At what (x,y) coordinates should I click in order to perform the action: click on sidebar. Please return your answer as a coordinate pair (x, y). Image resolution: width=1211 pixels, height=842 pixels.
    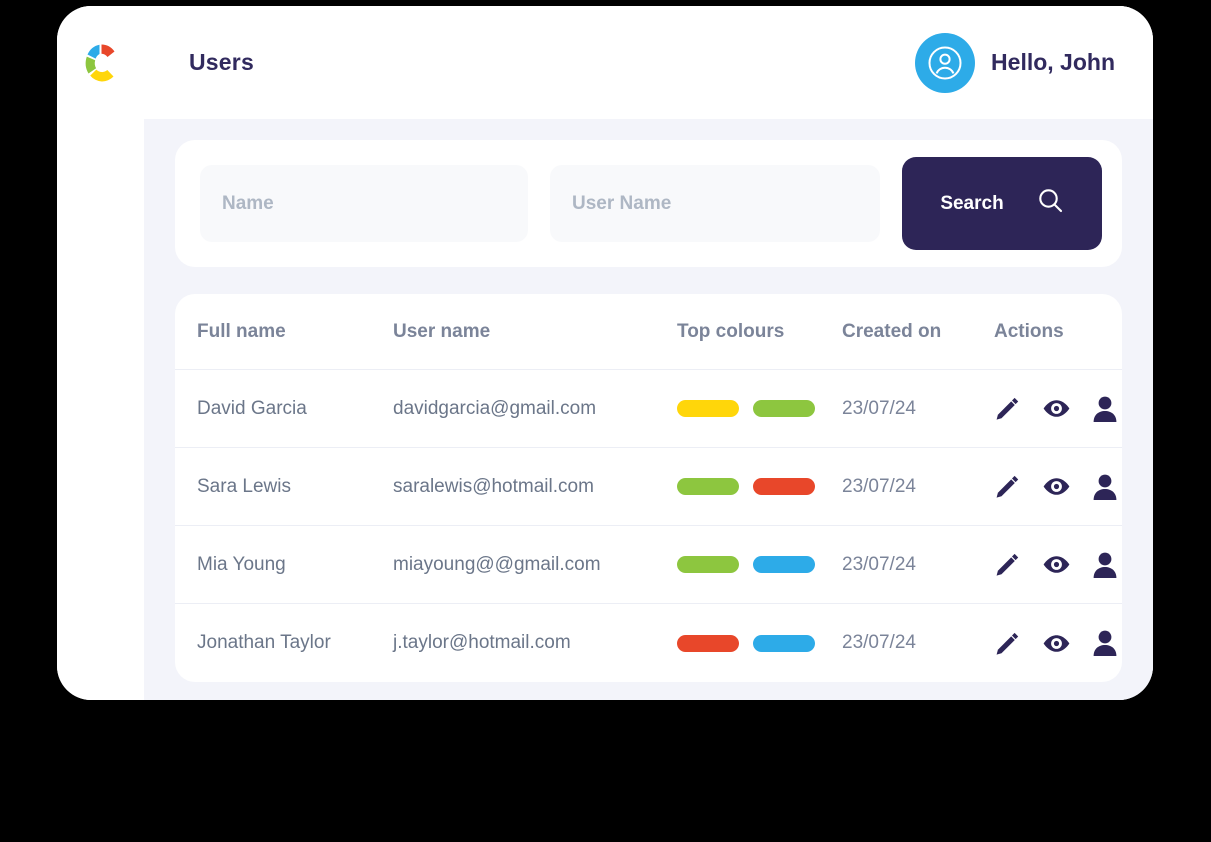
    Looking at the image, I should click on (100, 353).